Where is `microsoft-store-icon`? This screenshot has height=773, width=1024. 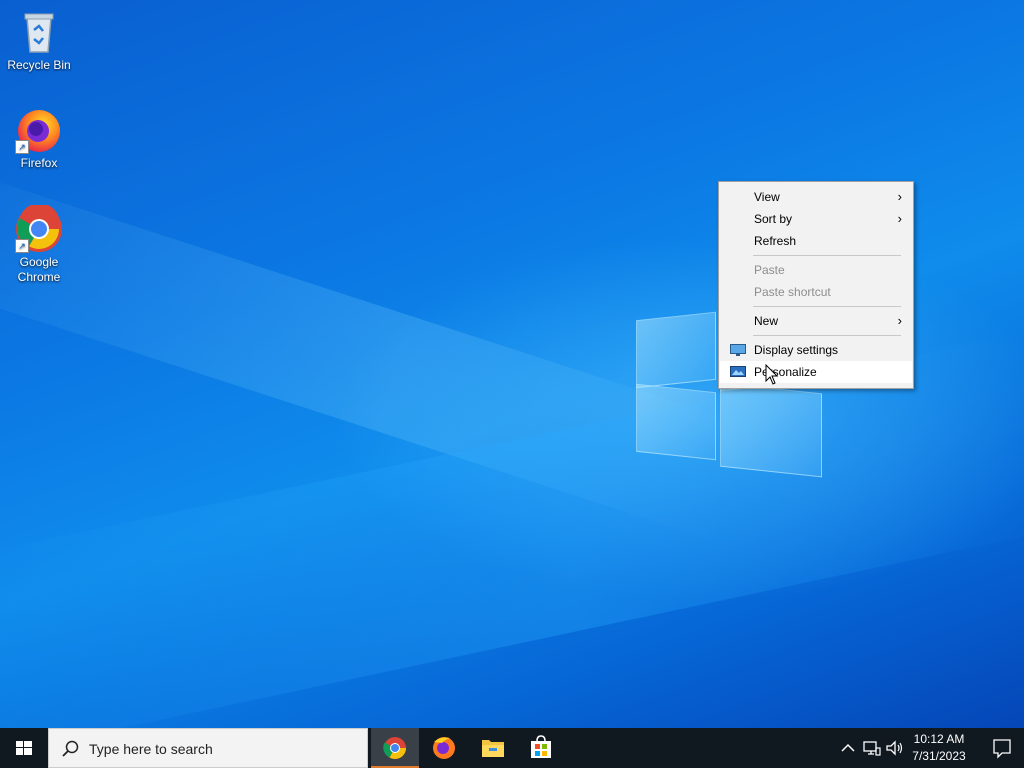
microsoft-store-icon is located at coordinates (541, 746).